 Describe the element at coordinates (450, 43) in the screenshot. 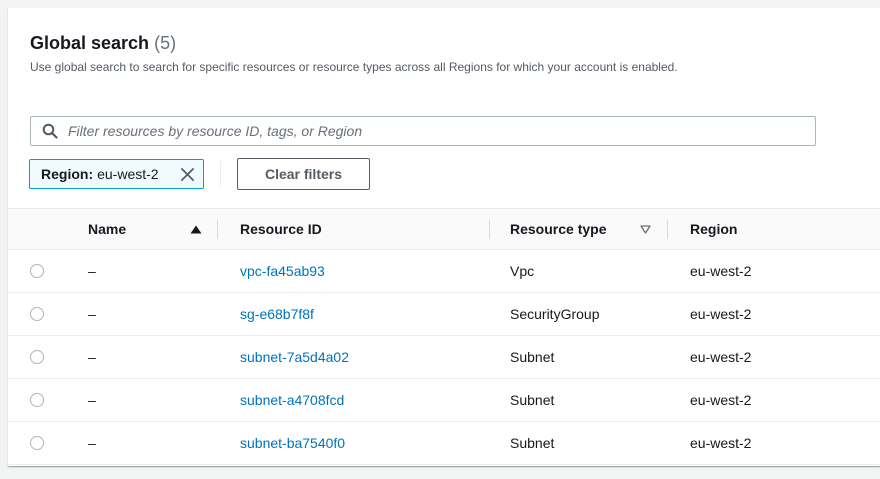

I see `page-title: Global search (5)` at that location.